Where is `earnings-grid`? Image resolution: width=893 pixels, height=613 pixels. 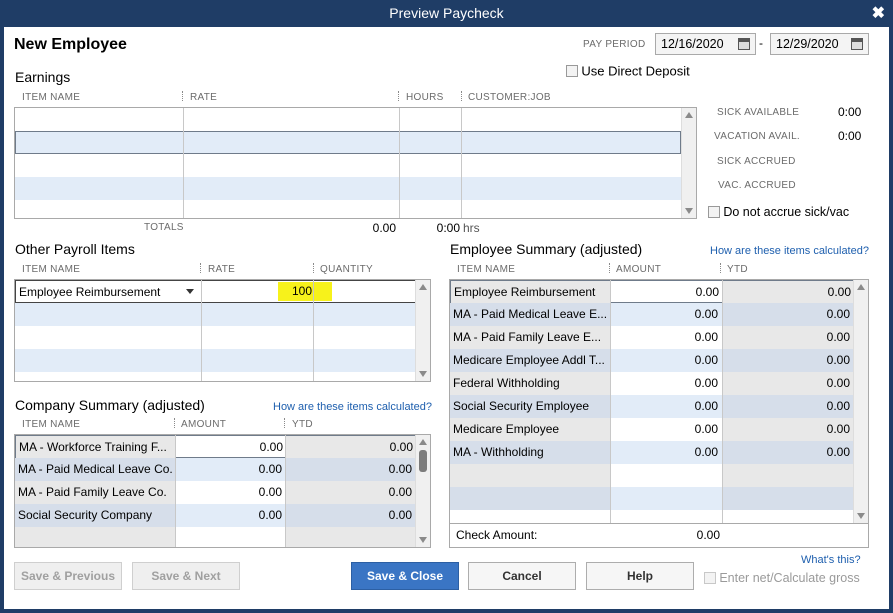
earnings-grid is located at coordinates (355, 163).